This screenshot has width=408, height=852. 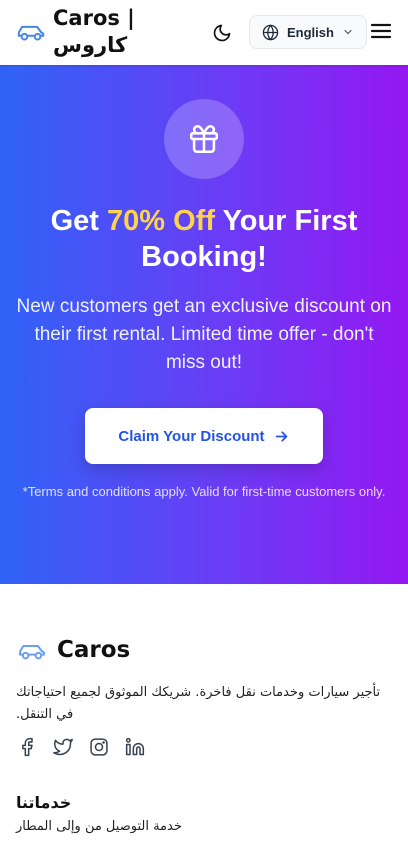 I want to click on brand-name: Caros | كاروس, so click(x=103, y=32).